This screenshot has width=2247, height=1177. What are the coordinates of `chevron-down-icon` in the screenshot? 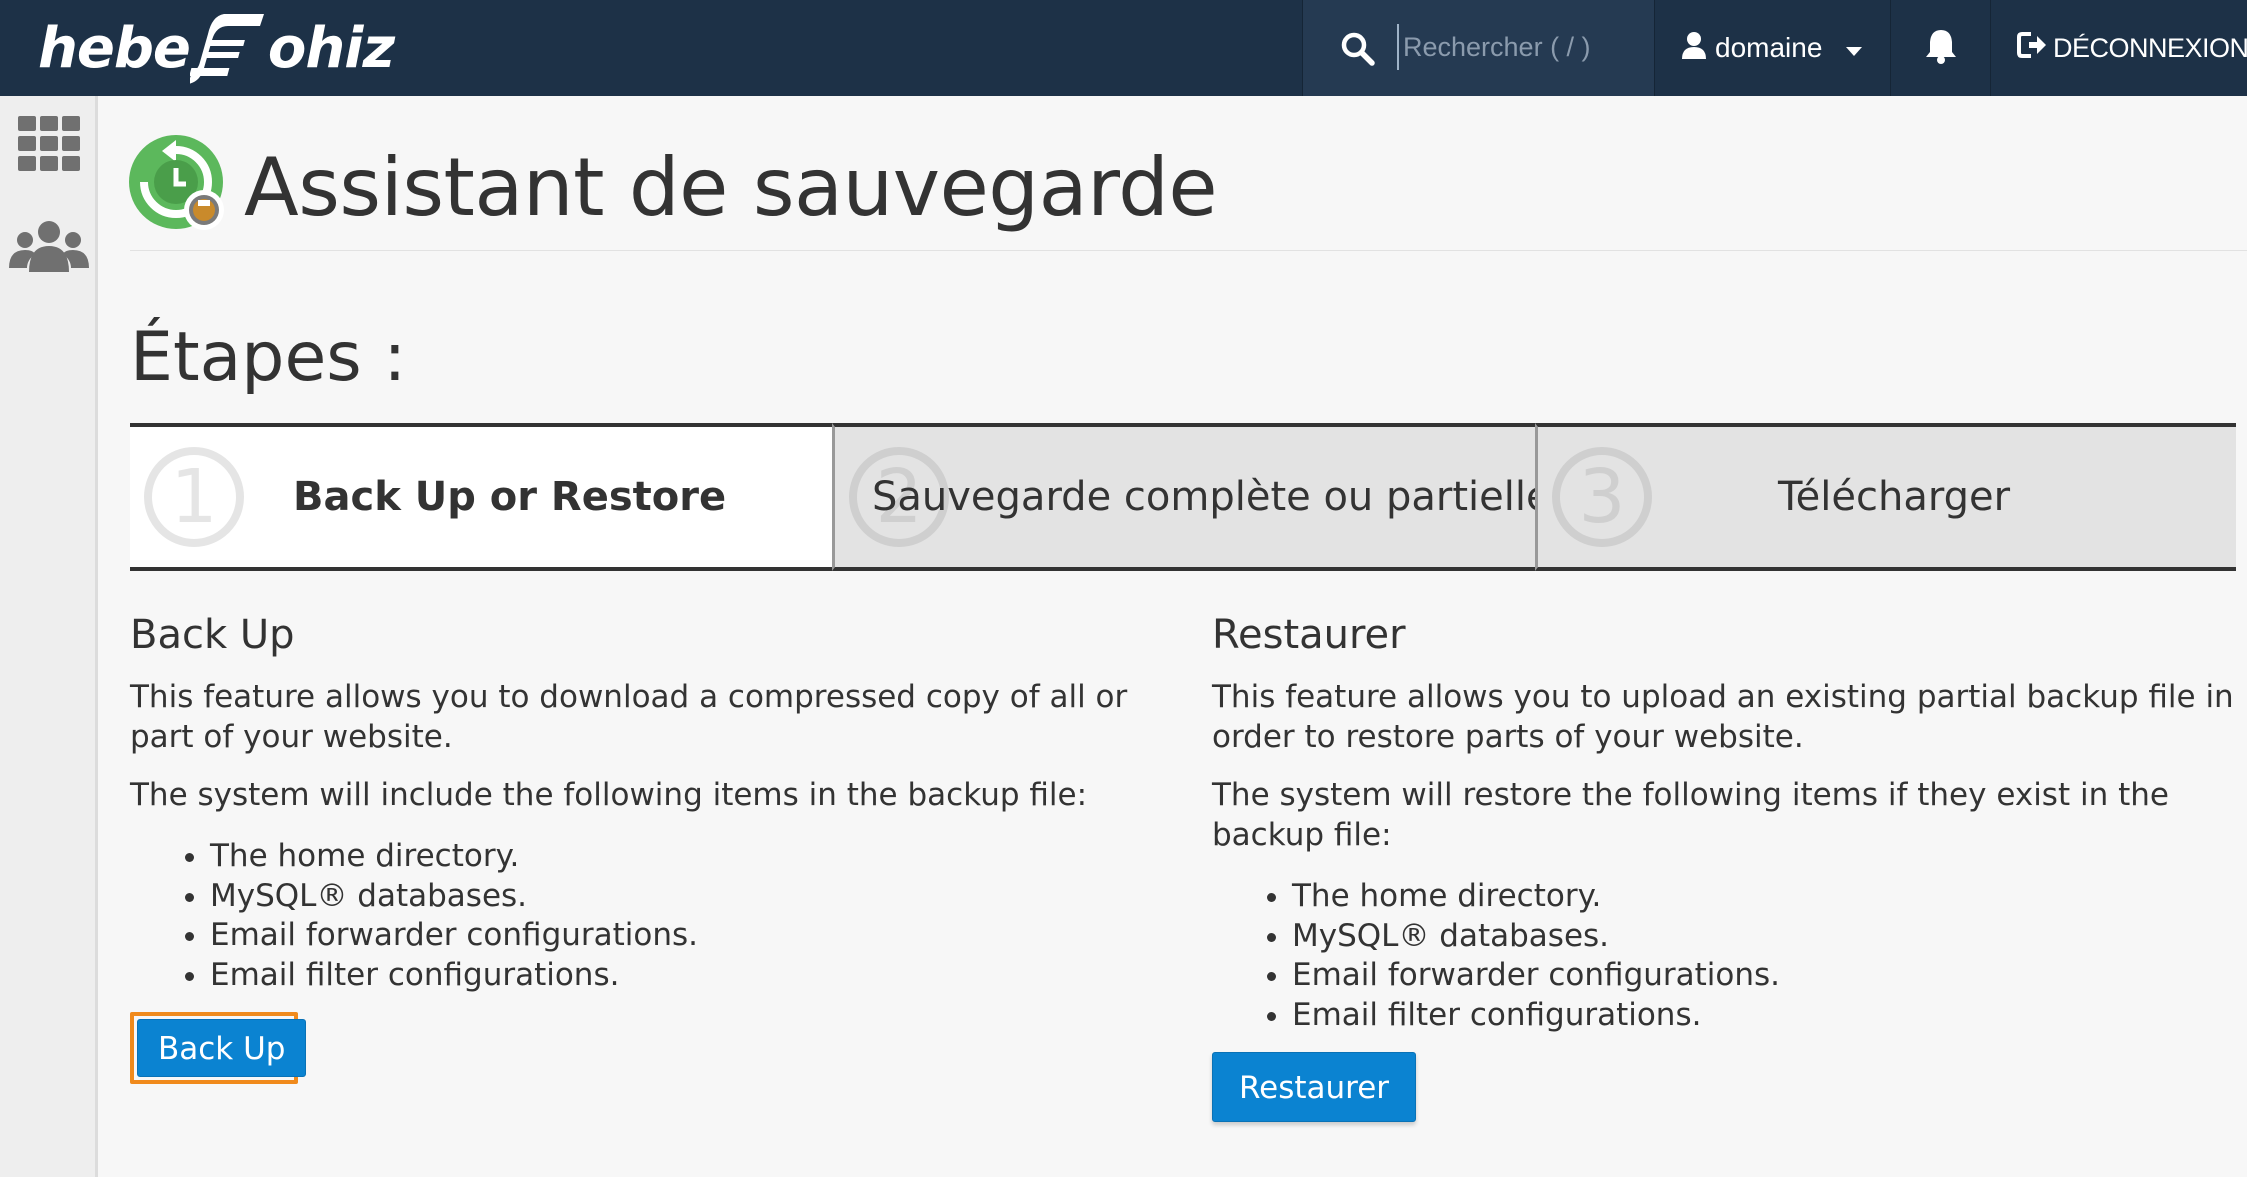 It's located at (1854, 48).